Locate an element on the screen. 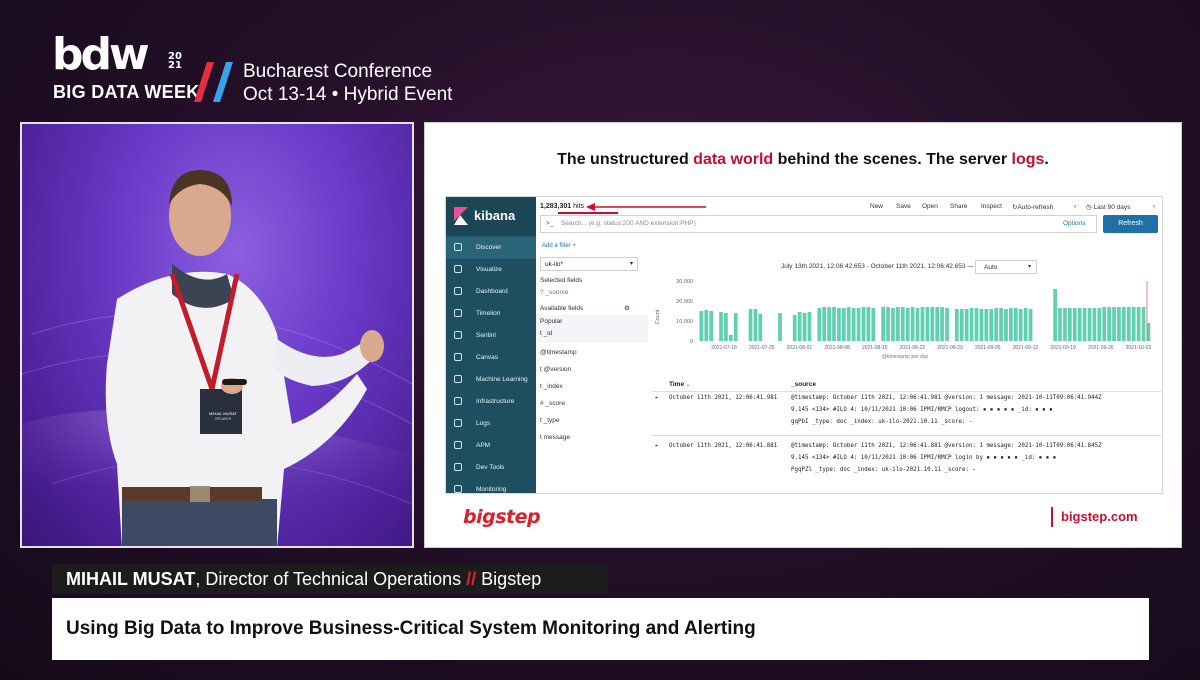 The height and width of the screenshot is (680, 1200). refresh-button: Refresh is located at coordinates (1130, 224).